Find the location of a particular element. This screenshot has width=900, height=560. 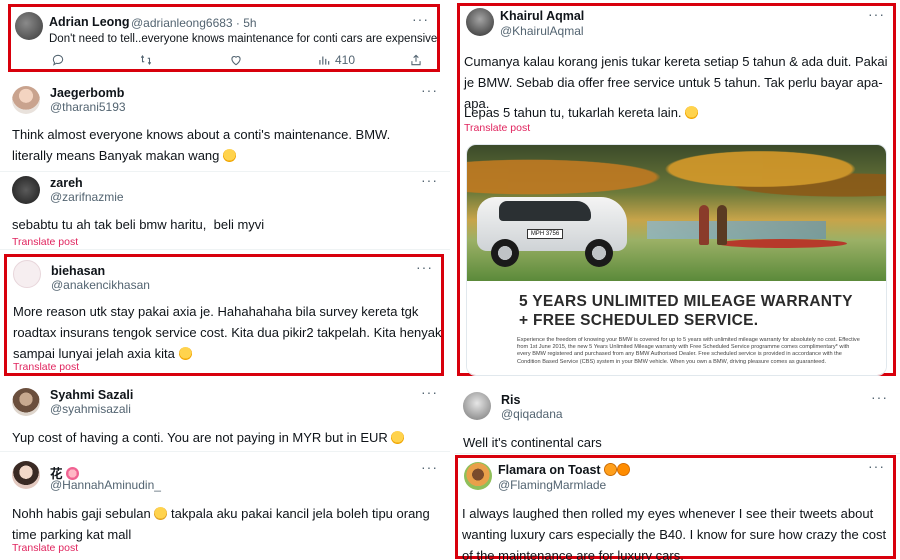

tweet-text-2: Lepas 5 tahun tu, tukarlah kereta lain. is located at coordinates (581, 112).